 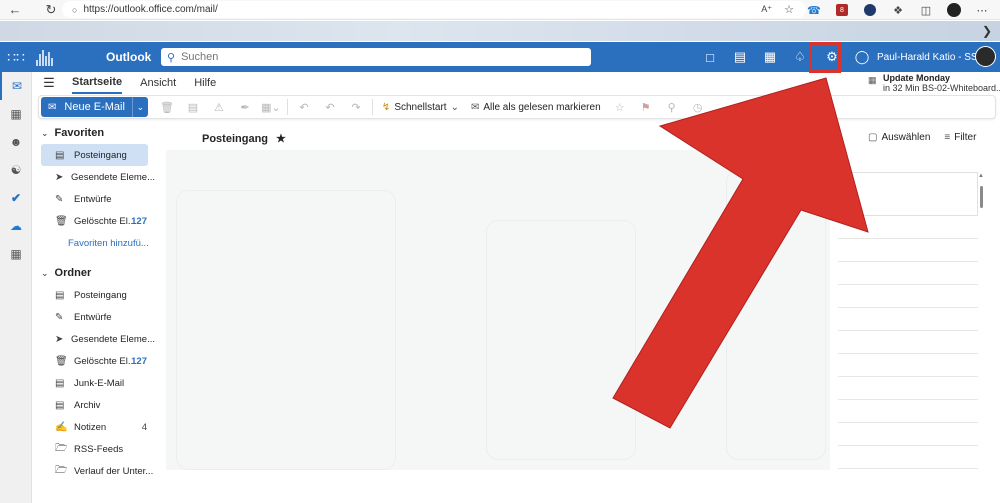 What do you see at coordinates (235, 138) in the screenshot?
I see `message-list-title: Posteingang` at bounding box center [235, 138].